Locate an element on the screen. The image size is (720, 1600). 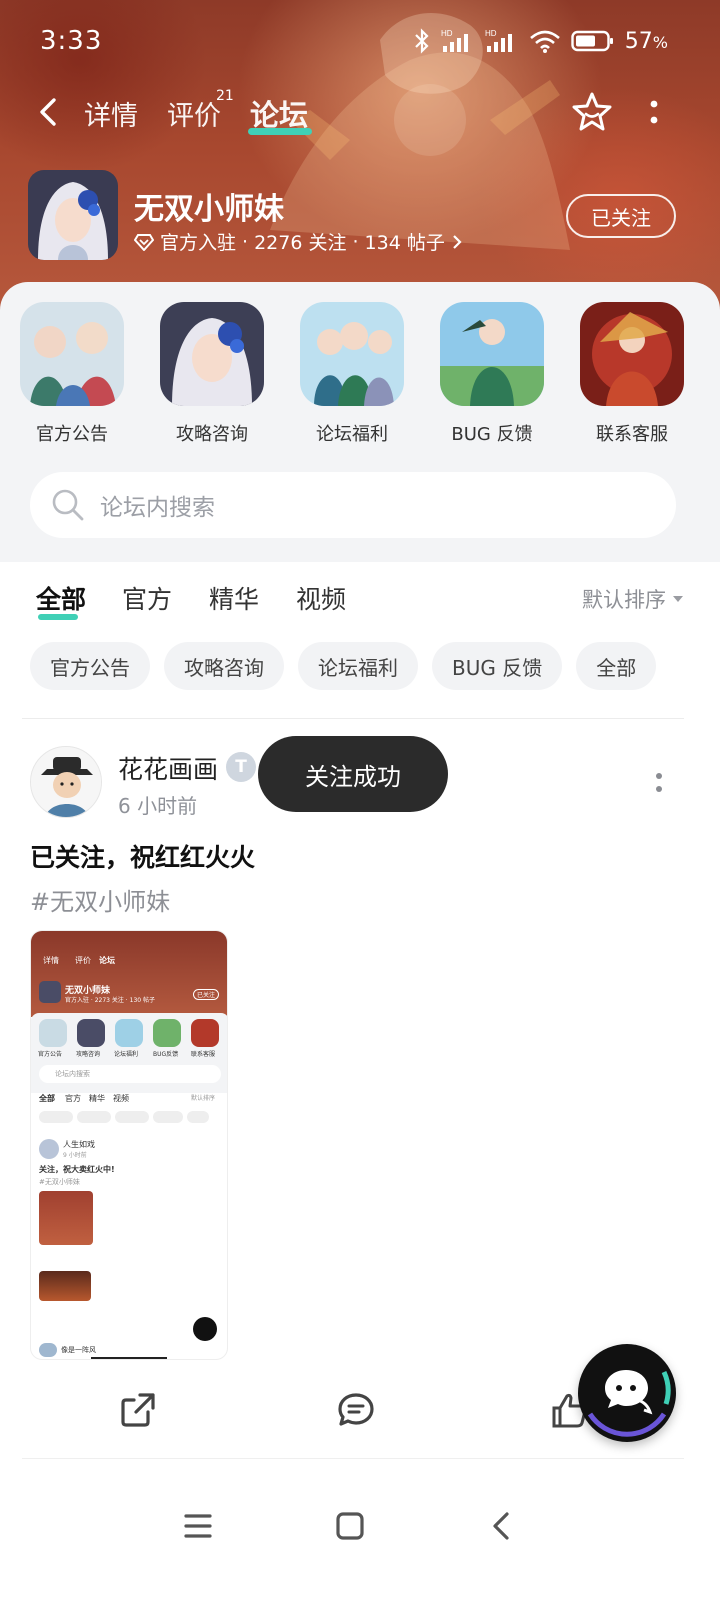
category-contact-service: 联系客服 is located at coordinates (632, 374).